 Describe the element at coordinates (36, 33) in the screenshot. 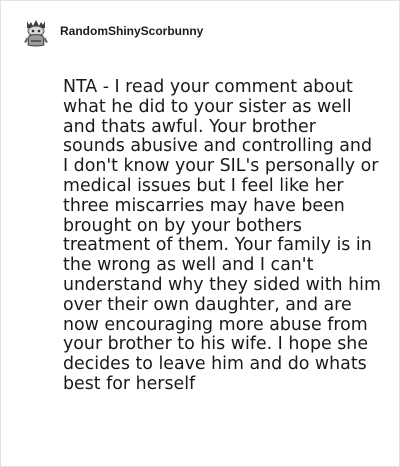

I see `snoo-avatar-icon` at that location.